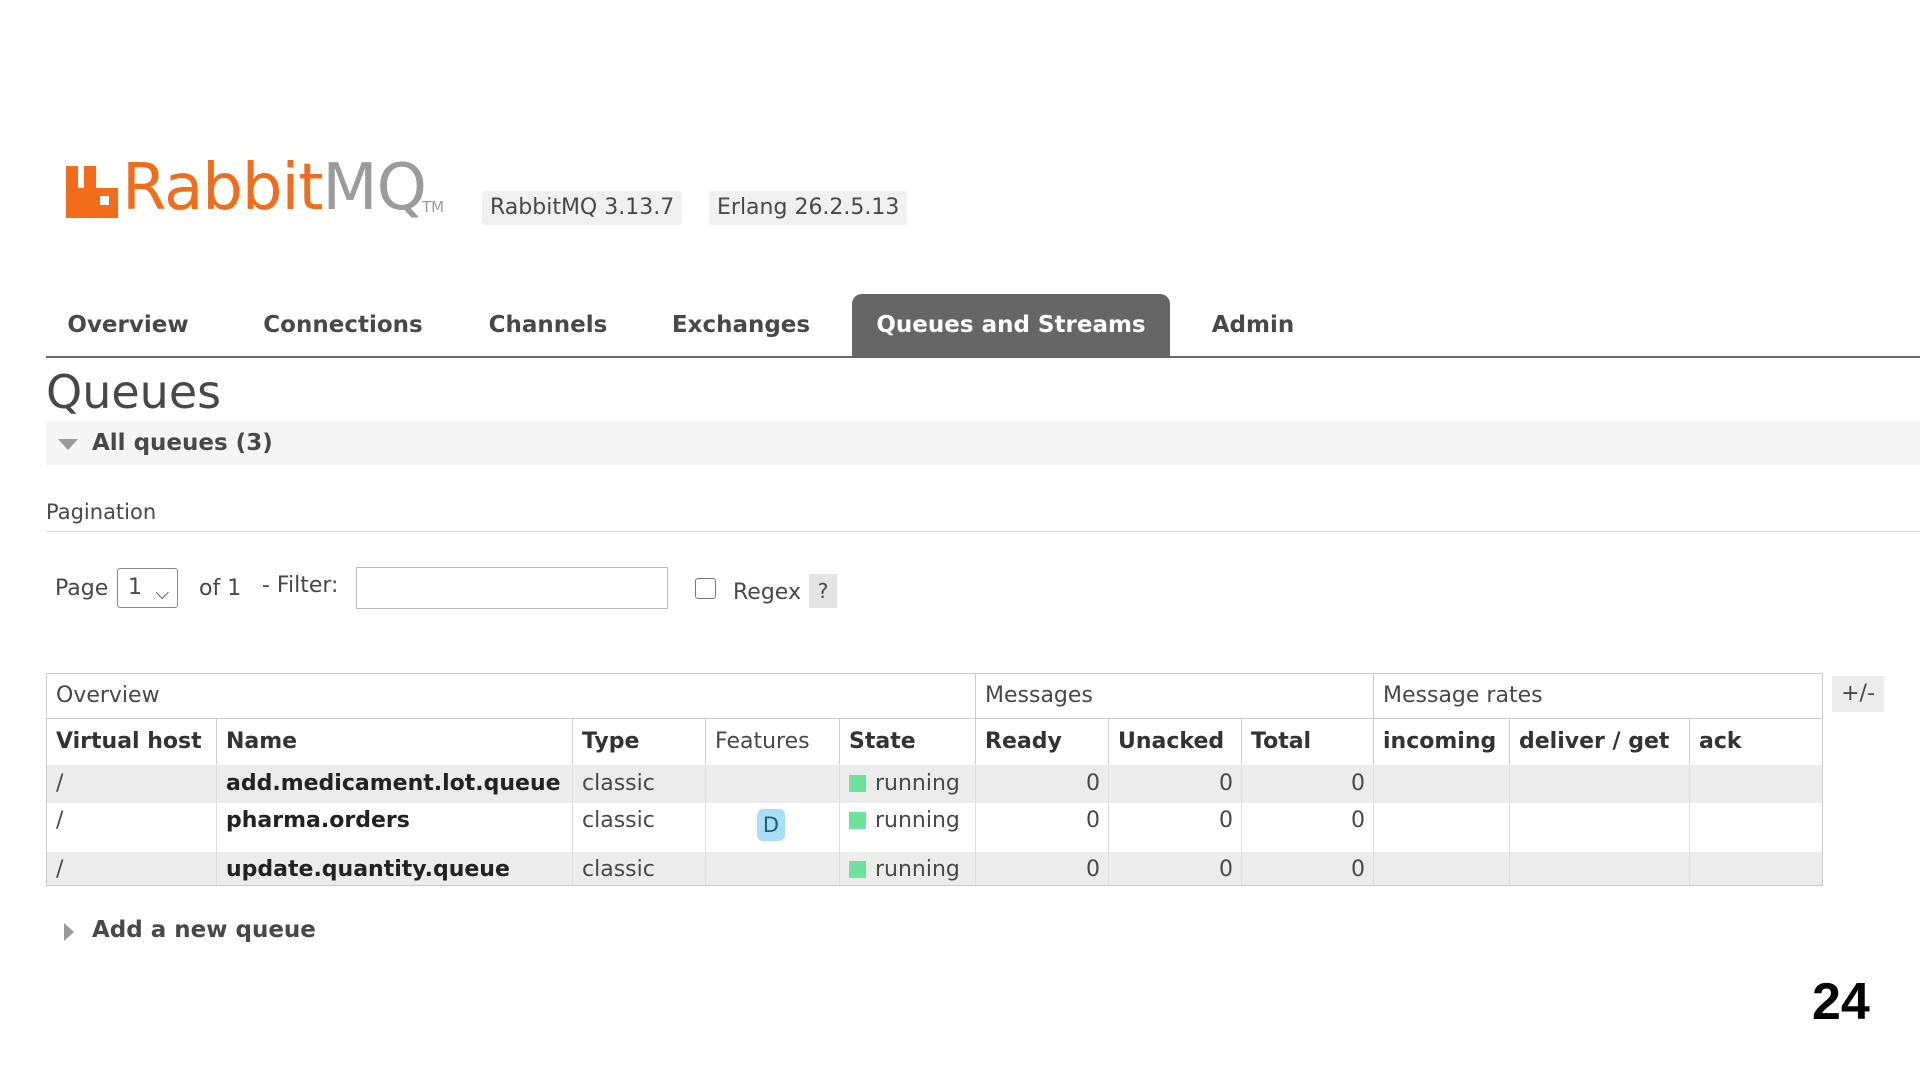  What do you see at coordinates (395, 784) in the screenshot?
I see `queue-name-link: add.medicament.lot.queue` at bounding box center [395, 784].